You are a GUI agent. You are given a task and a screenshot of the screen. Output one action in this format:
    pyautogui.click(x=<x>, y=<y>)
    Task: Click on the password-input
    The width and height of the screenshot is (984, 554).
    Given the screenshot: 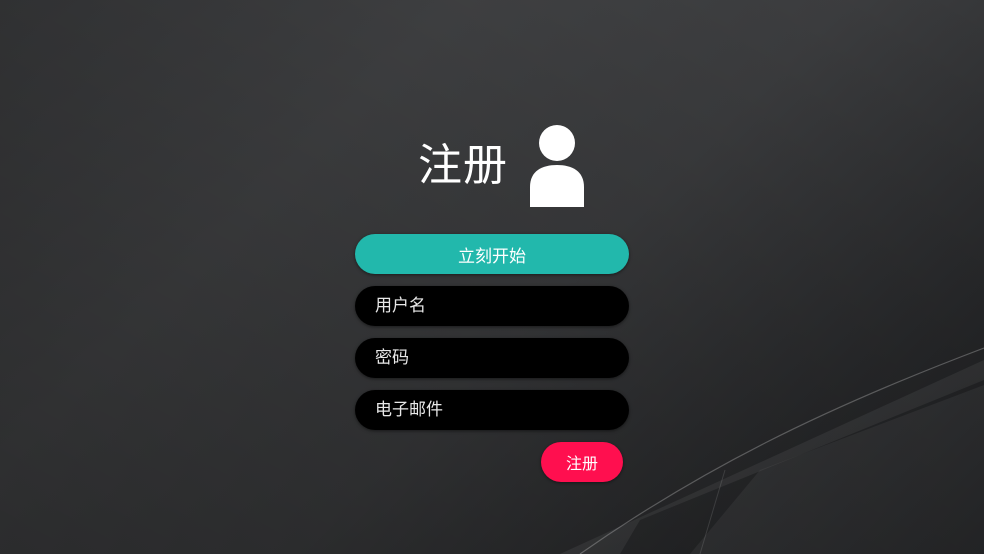 What is the action you would take?
    pyautogui.click(x=495, y=358)
    